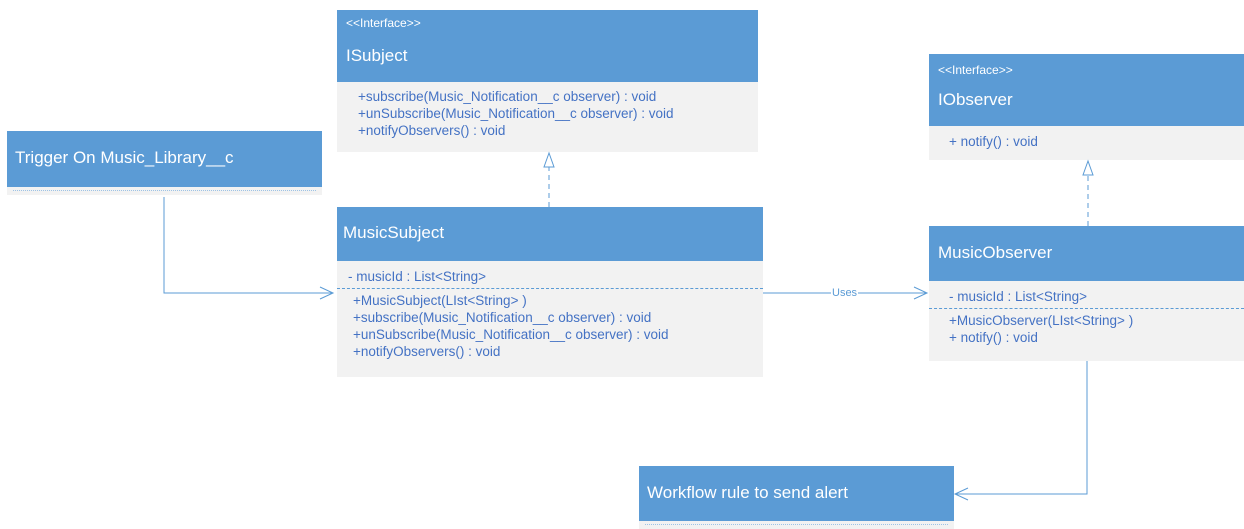 Image resolution: width=1244 pixels, height=529 pixels. Describe the element at coordinates (549, 159) in the screenshot. I see `subject-realization-arrowhead` at that location.